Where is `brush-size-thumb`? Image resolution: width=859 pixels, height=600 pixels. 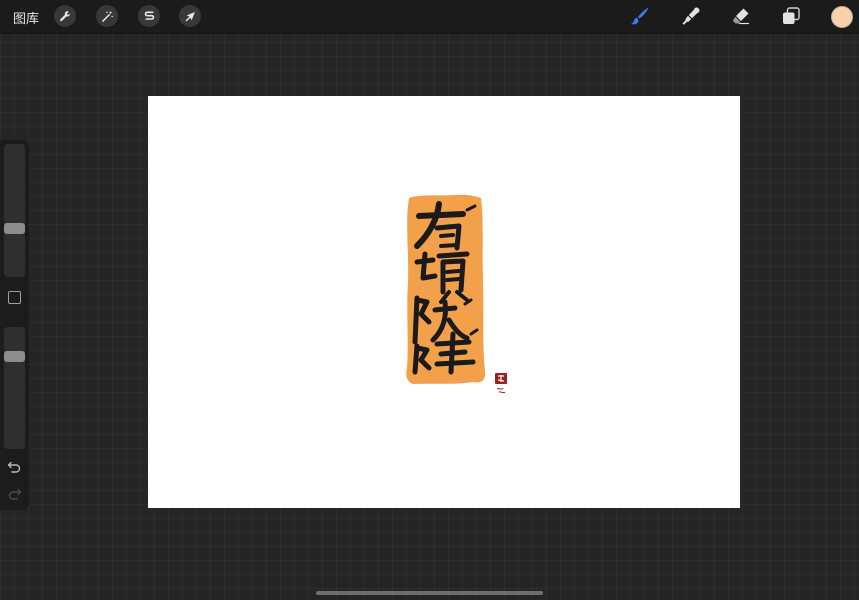
brush-size-thumb is located at coordinates (14, 229).